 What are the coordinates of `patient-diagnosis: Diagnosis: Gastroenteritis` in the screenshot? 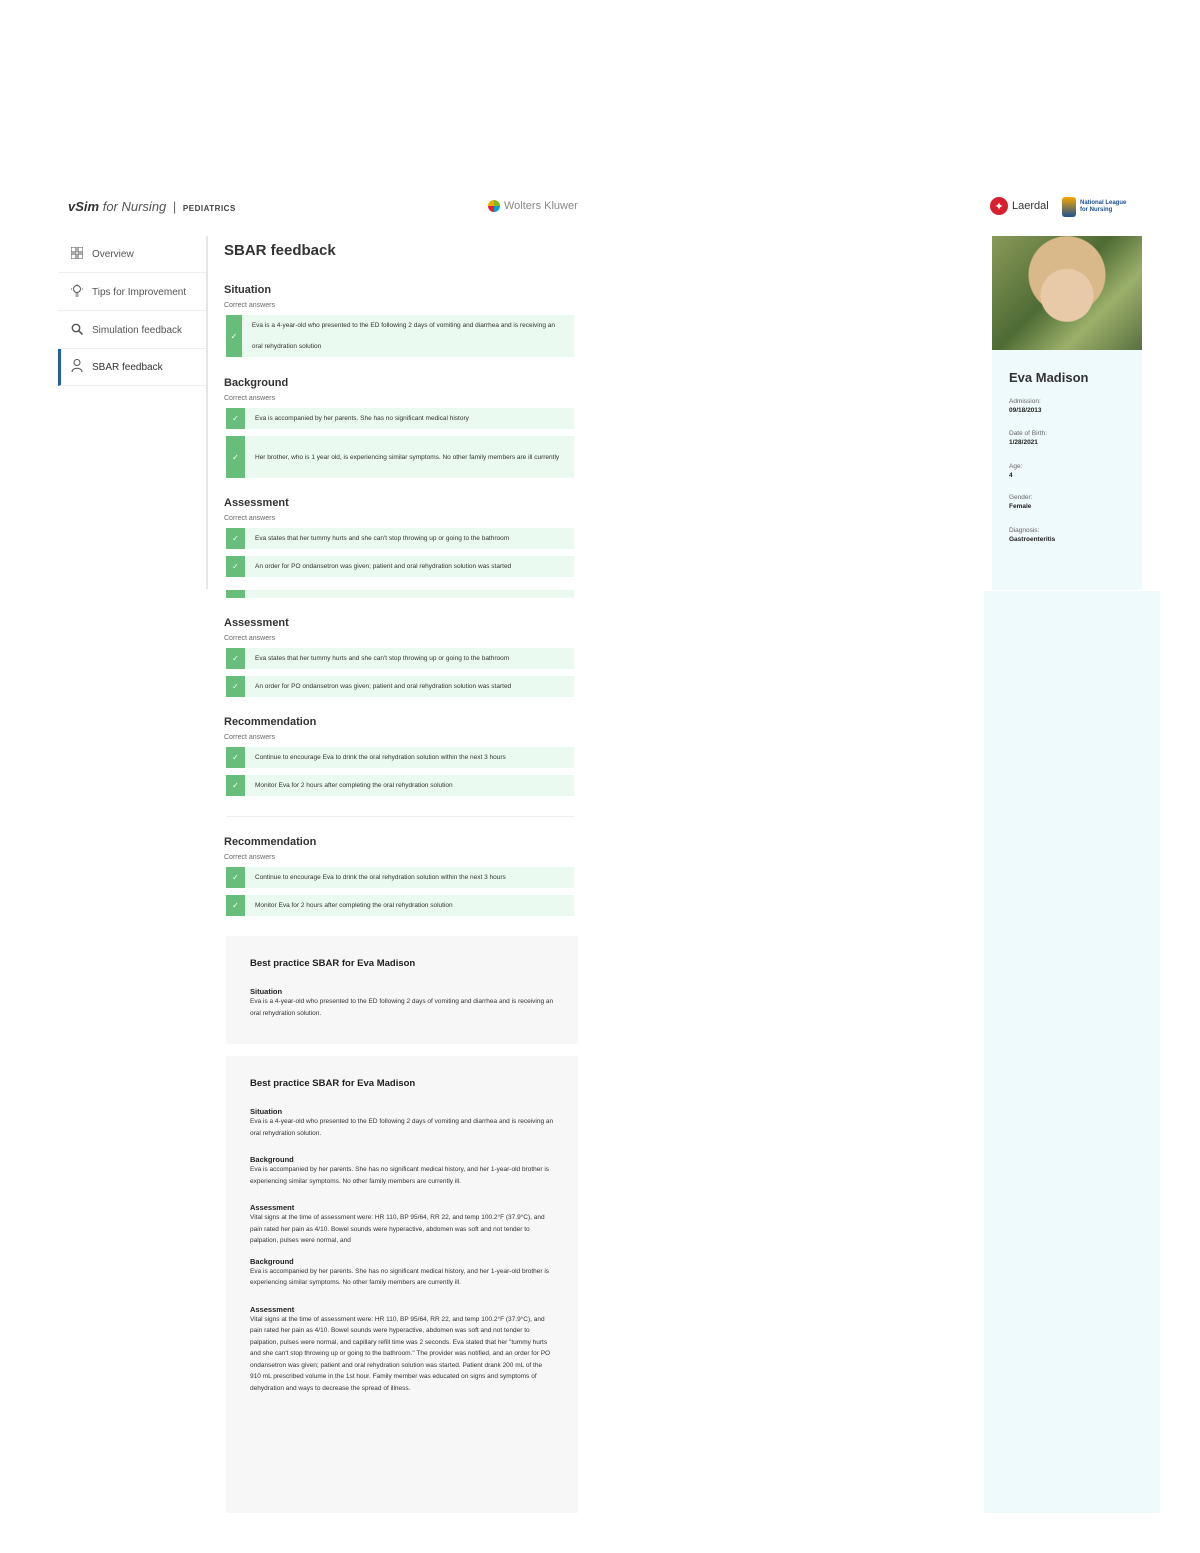 It's located at (1032, 535).